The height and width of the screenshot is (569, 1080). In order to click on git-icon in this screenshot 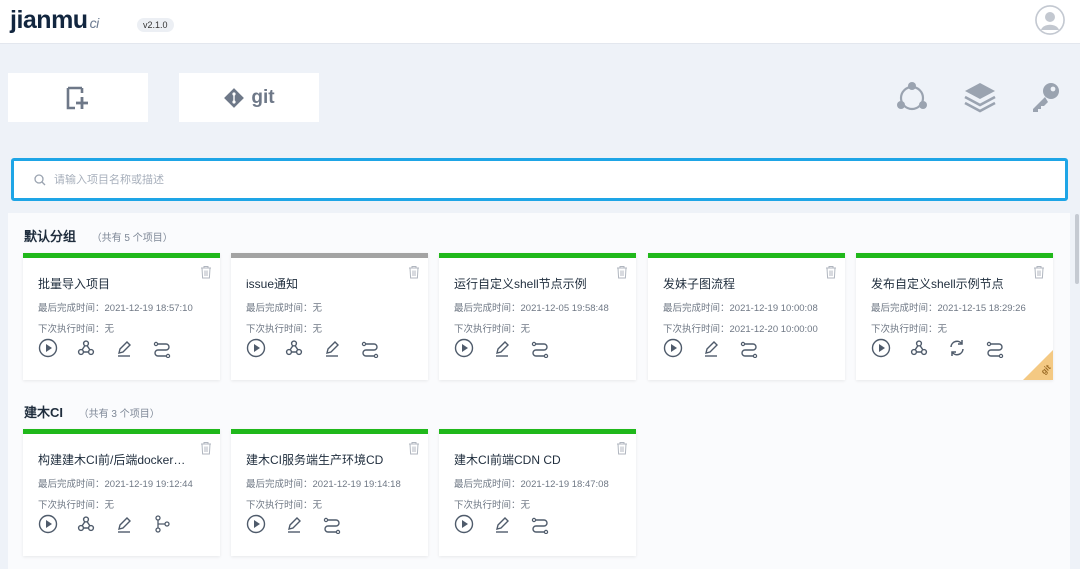, I will do `click(234, 97)`.